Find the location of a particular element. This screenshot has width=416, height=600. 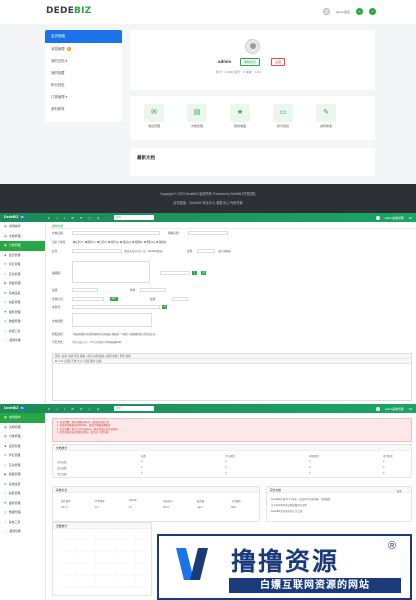

thumb-input is located at coordinates (175, 272).